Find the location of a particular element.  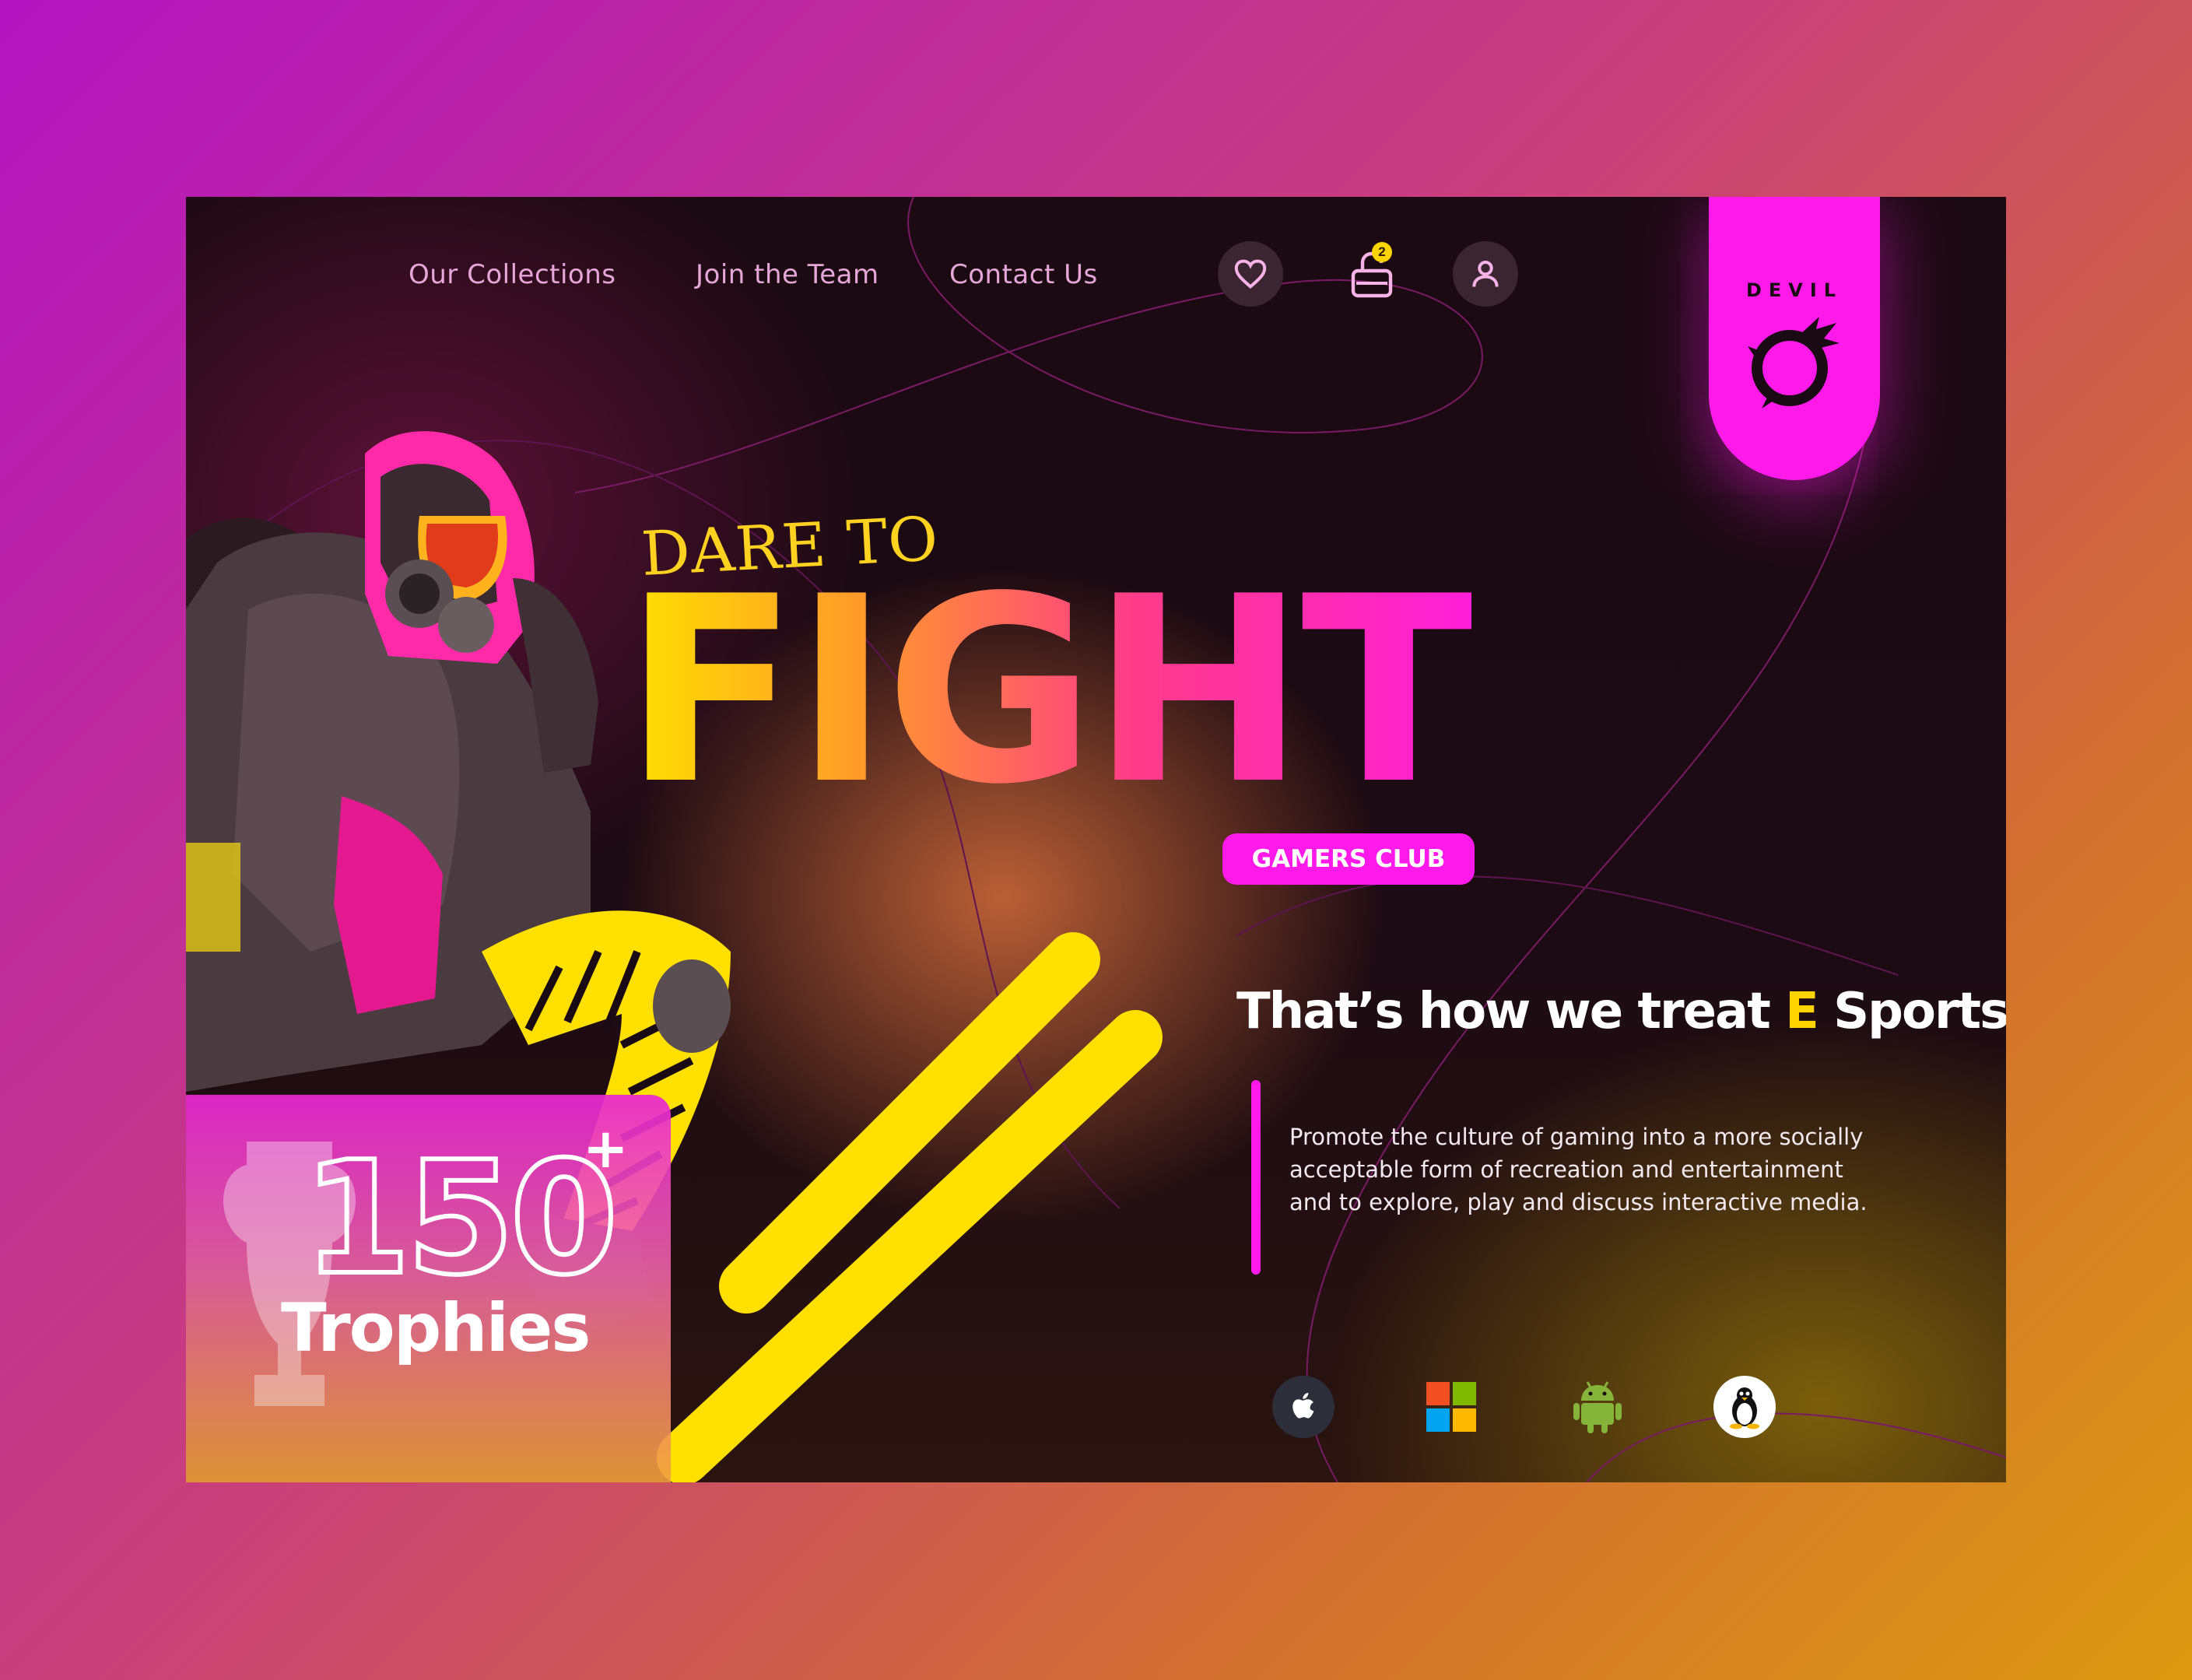

platform-android is located at coordinates (1597, 1407).